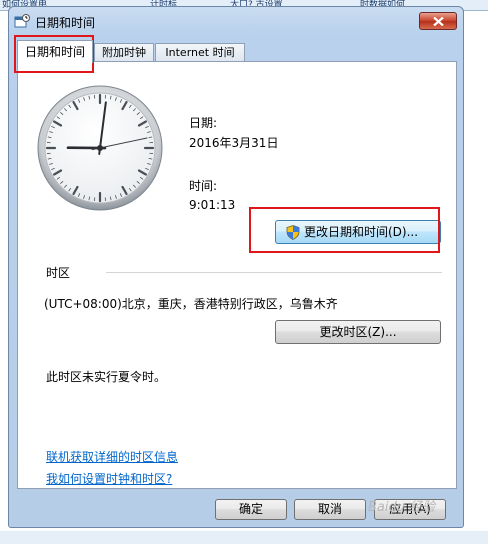  I want to click on watermark: Baidu 经验, so click(402, 507).